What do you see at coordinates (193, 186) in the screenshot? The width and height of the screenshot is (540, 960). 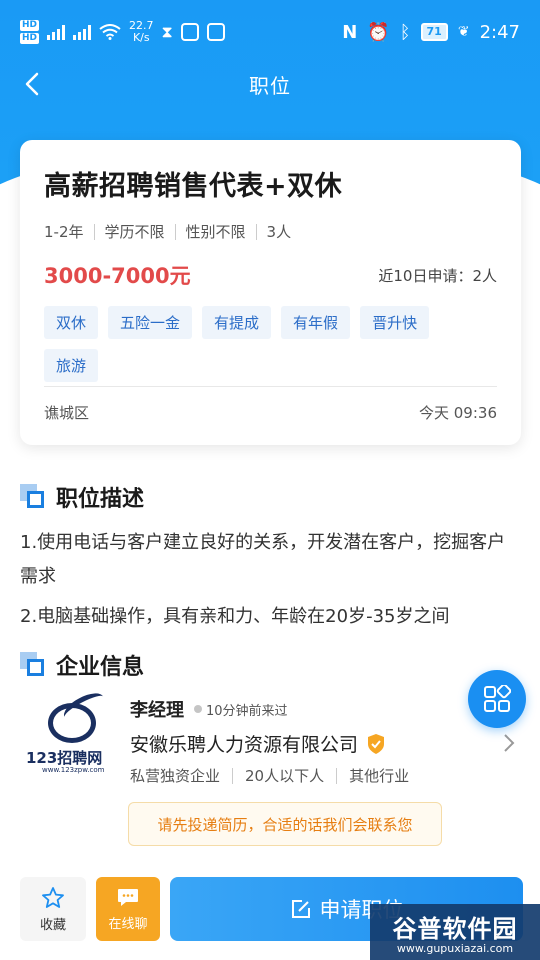 I see `job-title: 高薪招聘销售代表+双休` at bounding box center [193, 186].